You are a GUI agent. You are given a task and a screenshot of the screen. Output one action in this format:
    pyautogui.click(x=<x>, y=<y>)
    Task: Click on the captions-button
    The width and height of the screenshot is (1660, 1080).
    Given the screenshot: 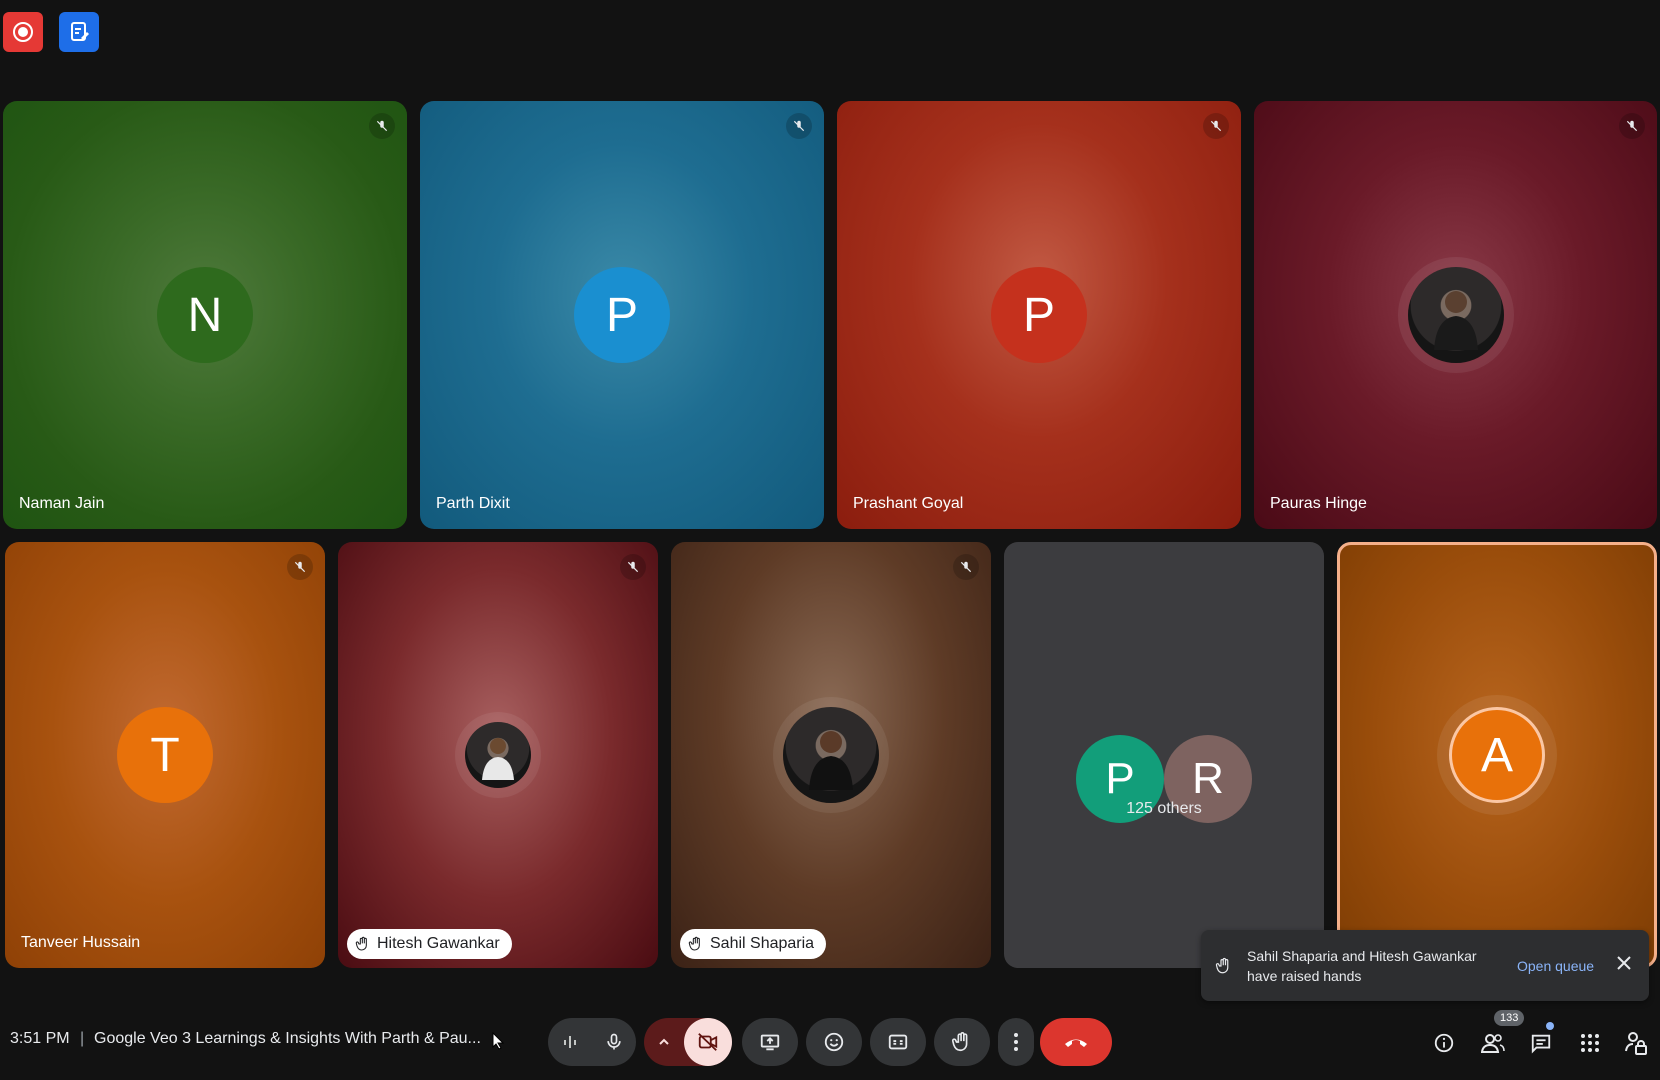 What is the action you would take?
    pyautogui.click(x=898, y=1042)
    